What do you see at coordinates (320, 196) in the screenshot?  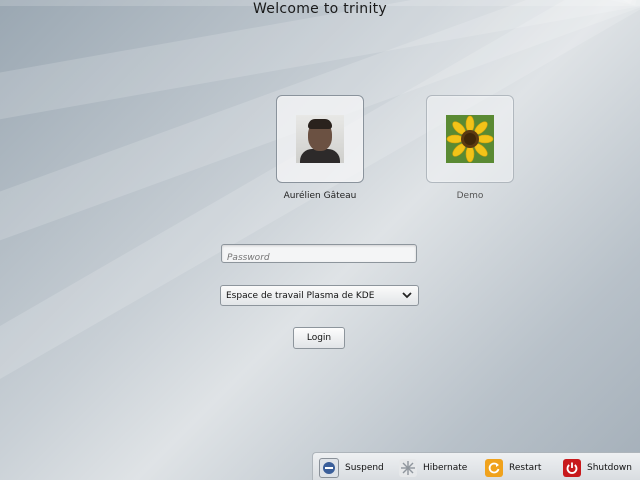 I see `user-name: Aurélien Gâteau` at bounding box center [320, 196].